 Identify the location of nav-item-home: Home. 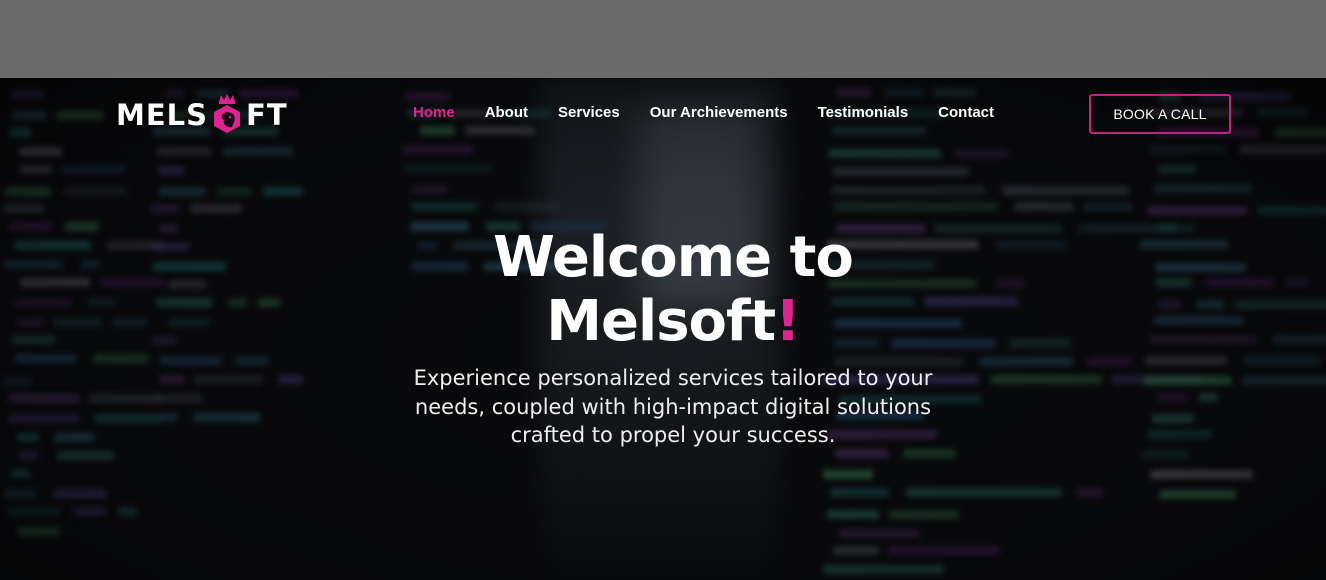
(434, 112).